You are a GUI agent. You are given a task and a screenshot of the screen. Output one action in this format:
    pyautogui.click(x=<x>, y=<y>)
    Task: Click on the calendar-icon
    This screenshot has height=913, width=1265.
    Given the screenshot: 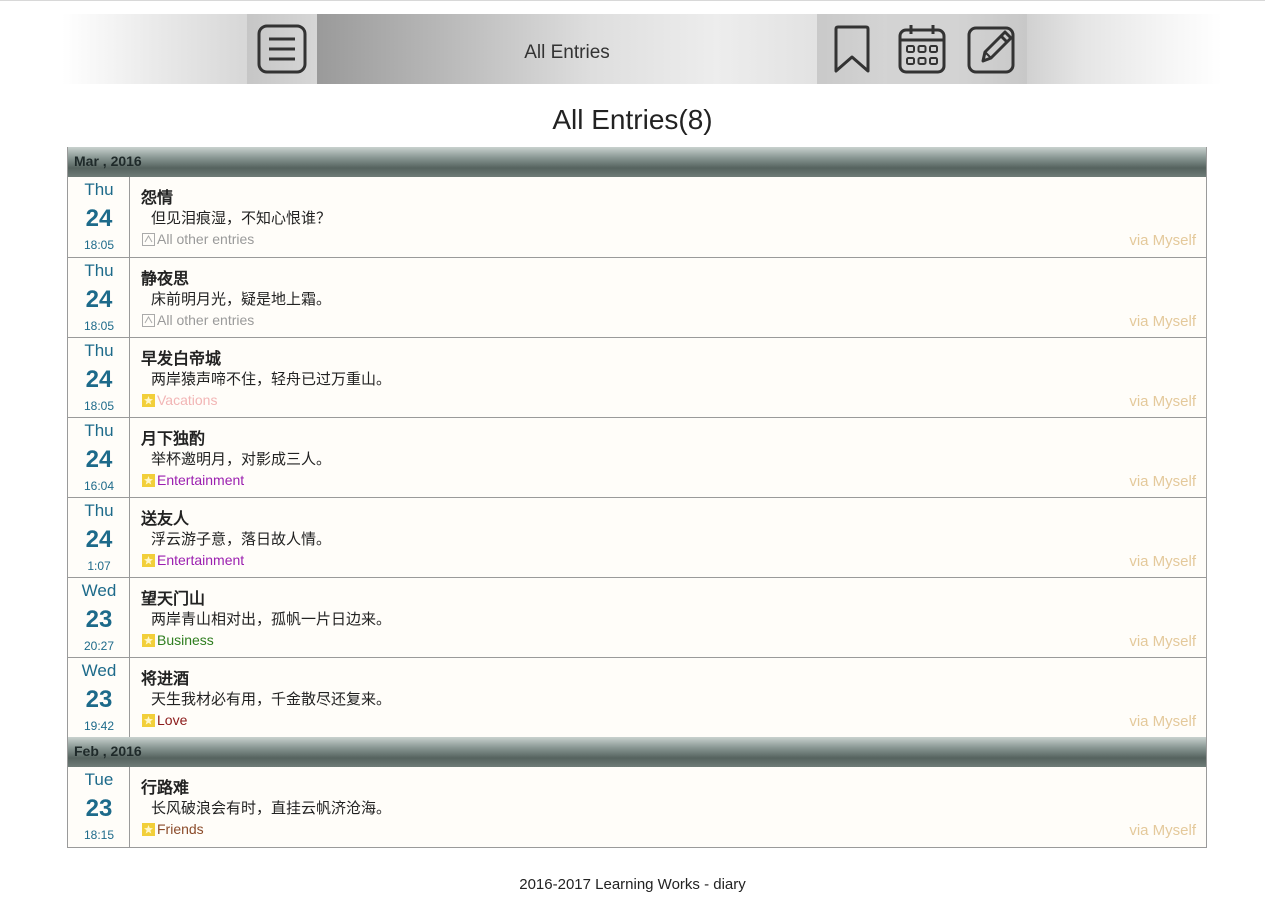 What is the action you would take?
    pyautogui.click(x=922, y=49)
    